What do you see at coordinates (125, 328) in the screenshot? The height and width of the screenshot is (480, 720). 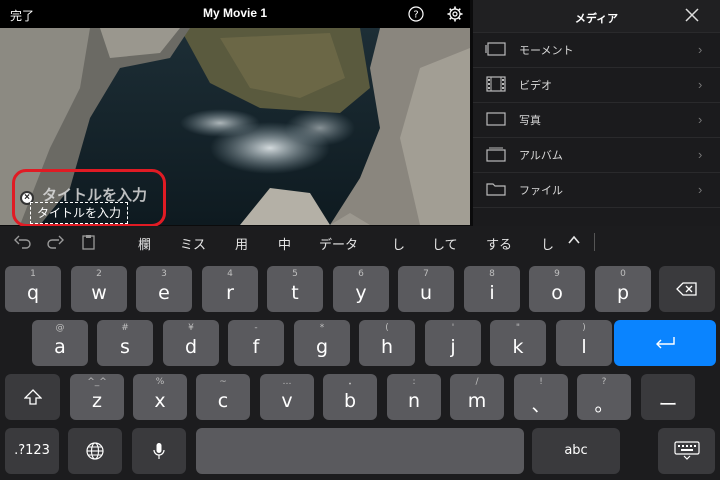 I see `key-secondary-label: #` at bounding box center [125, 328].